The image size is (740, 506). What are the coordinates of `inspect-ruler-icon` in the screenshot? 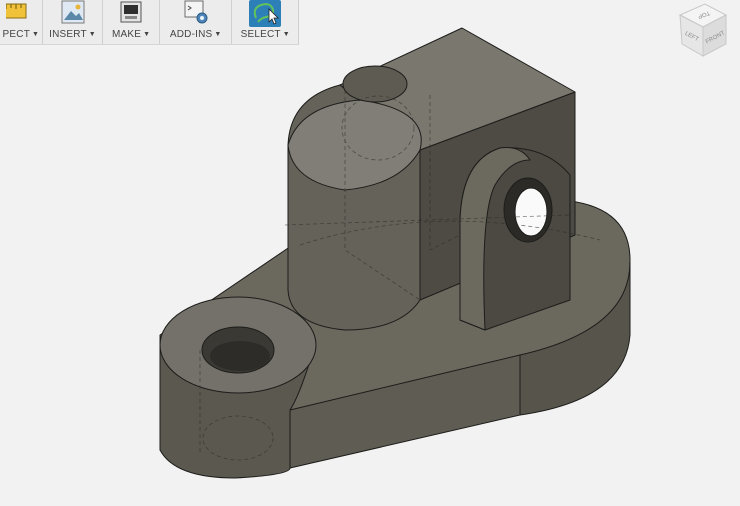 It's located at (17, 13).